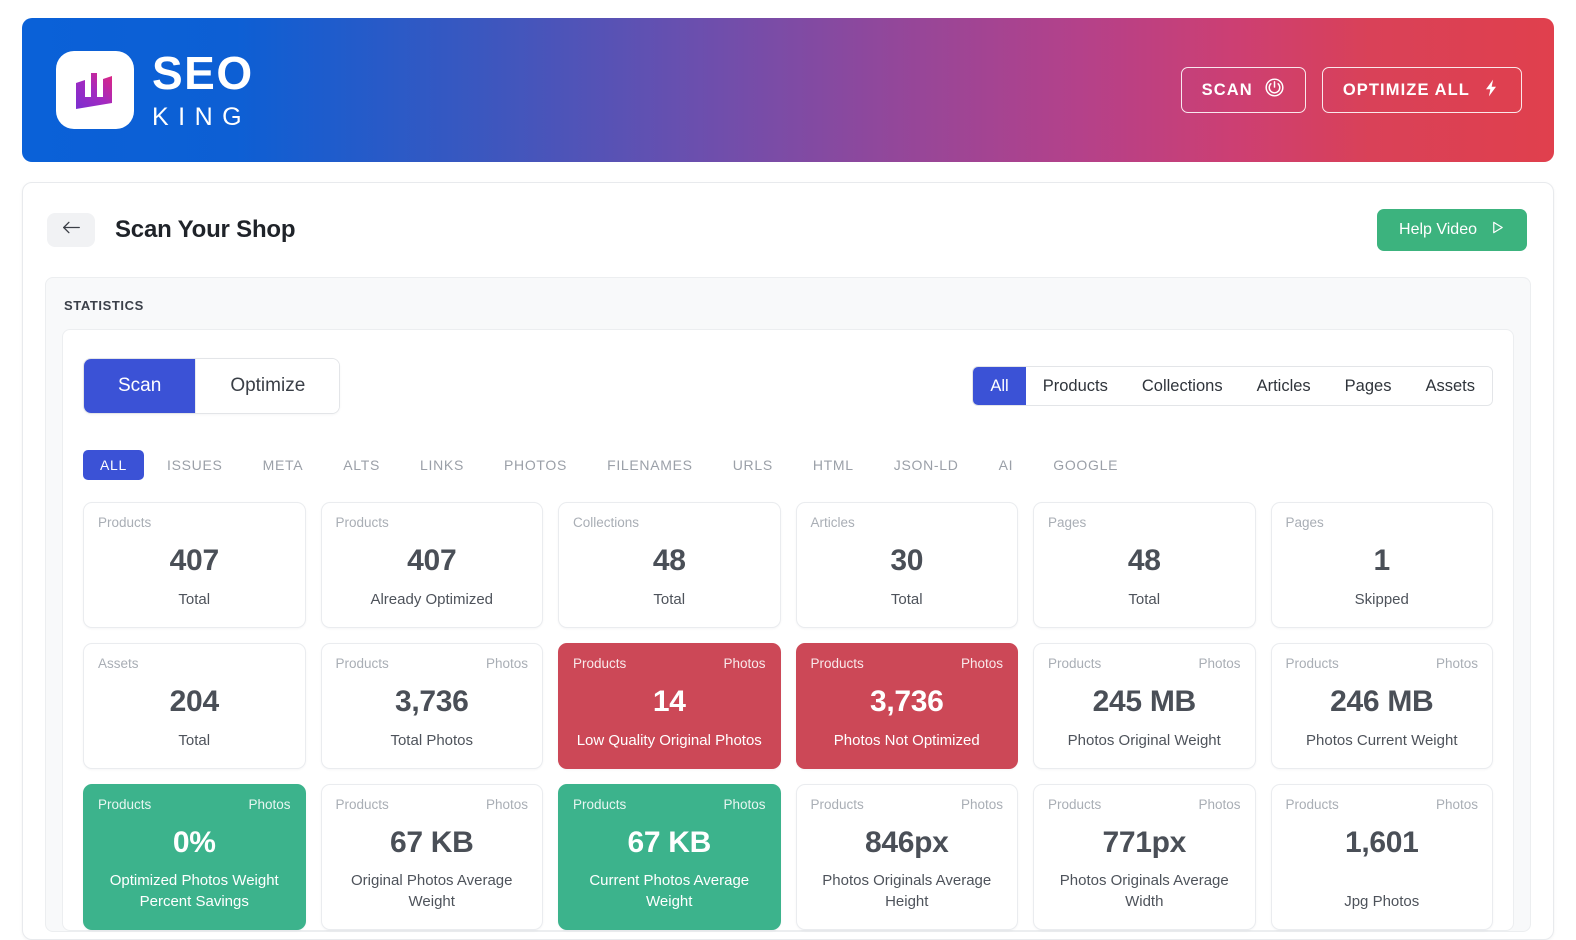  I want to click on scope-filter-all: All, so click(999, 386).